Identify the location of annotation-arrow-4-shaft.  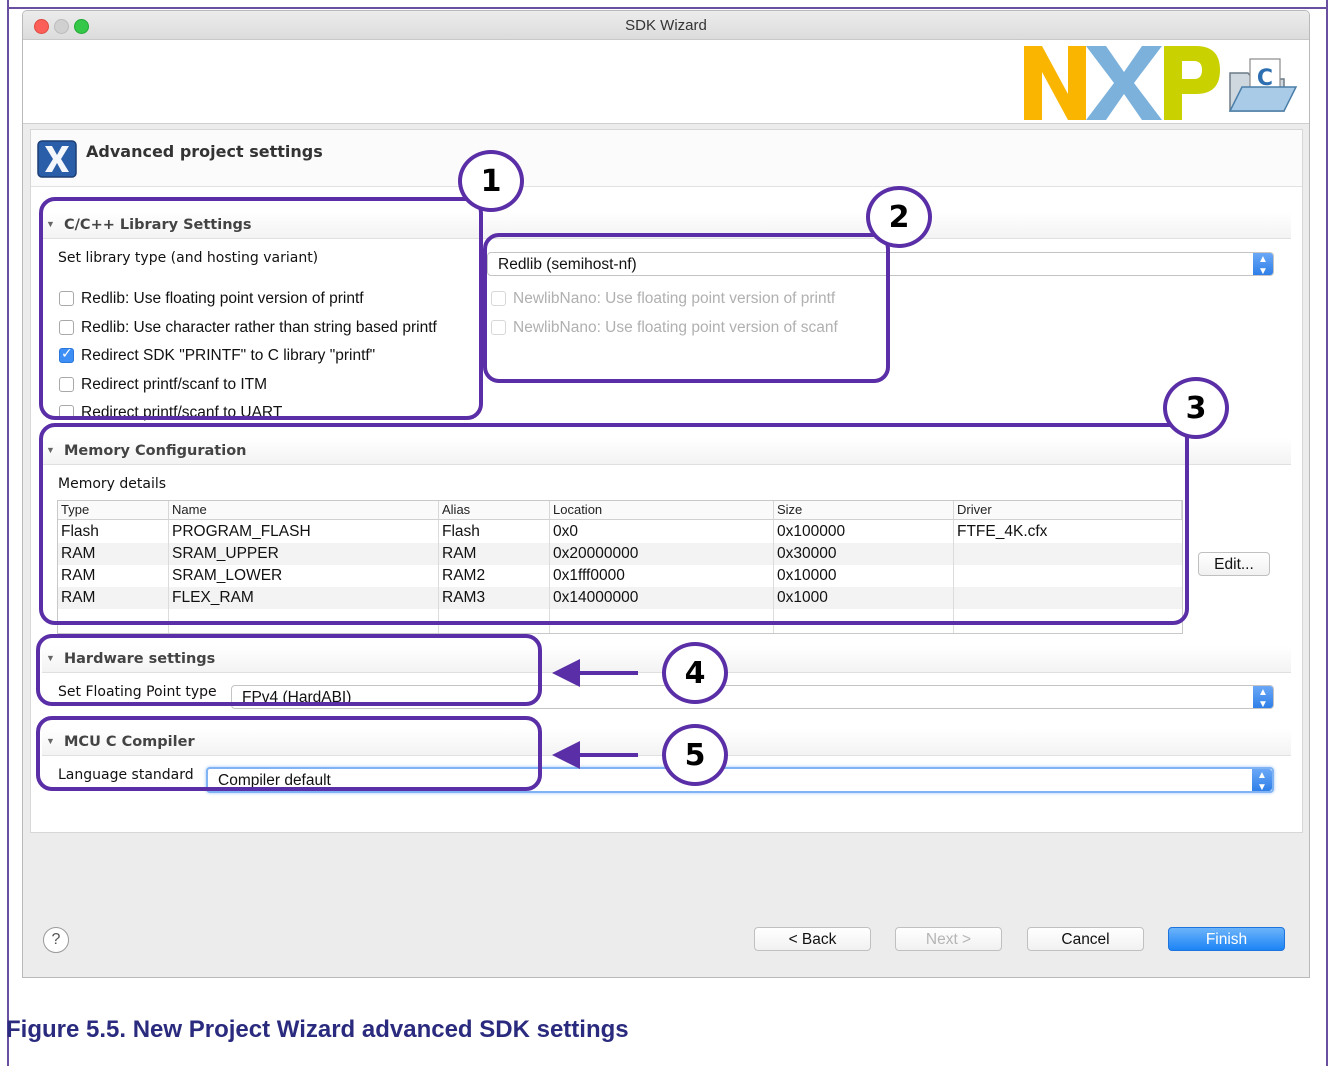
(608, 673).